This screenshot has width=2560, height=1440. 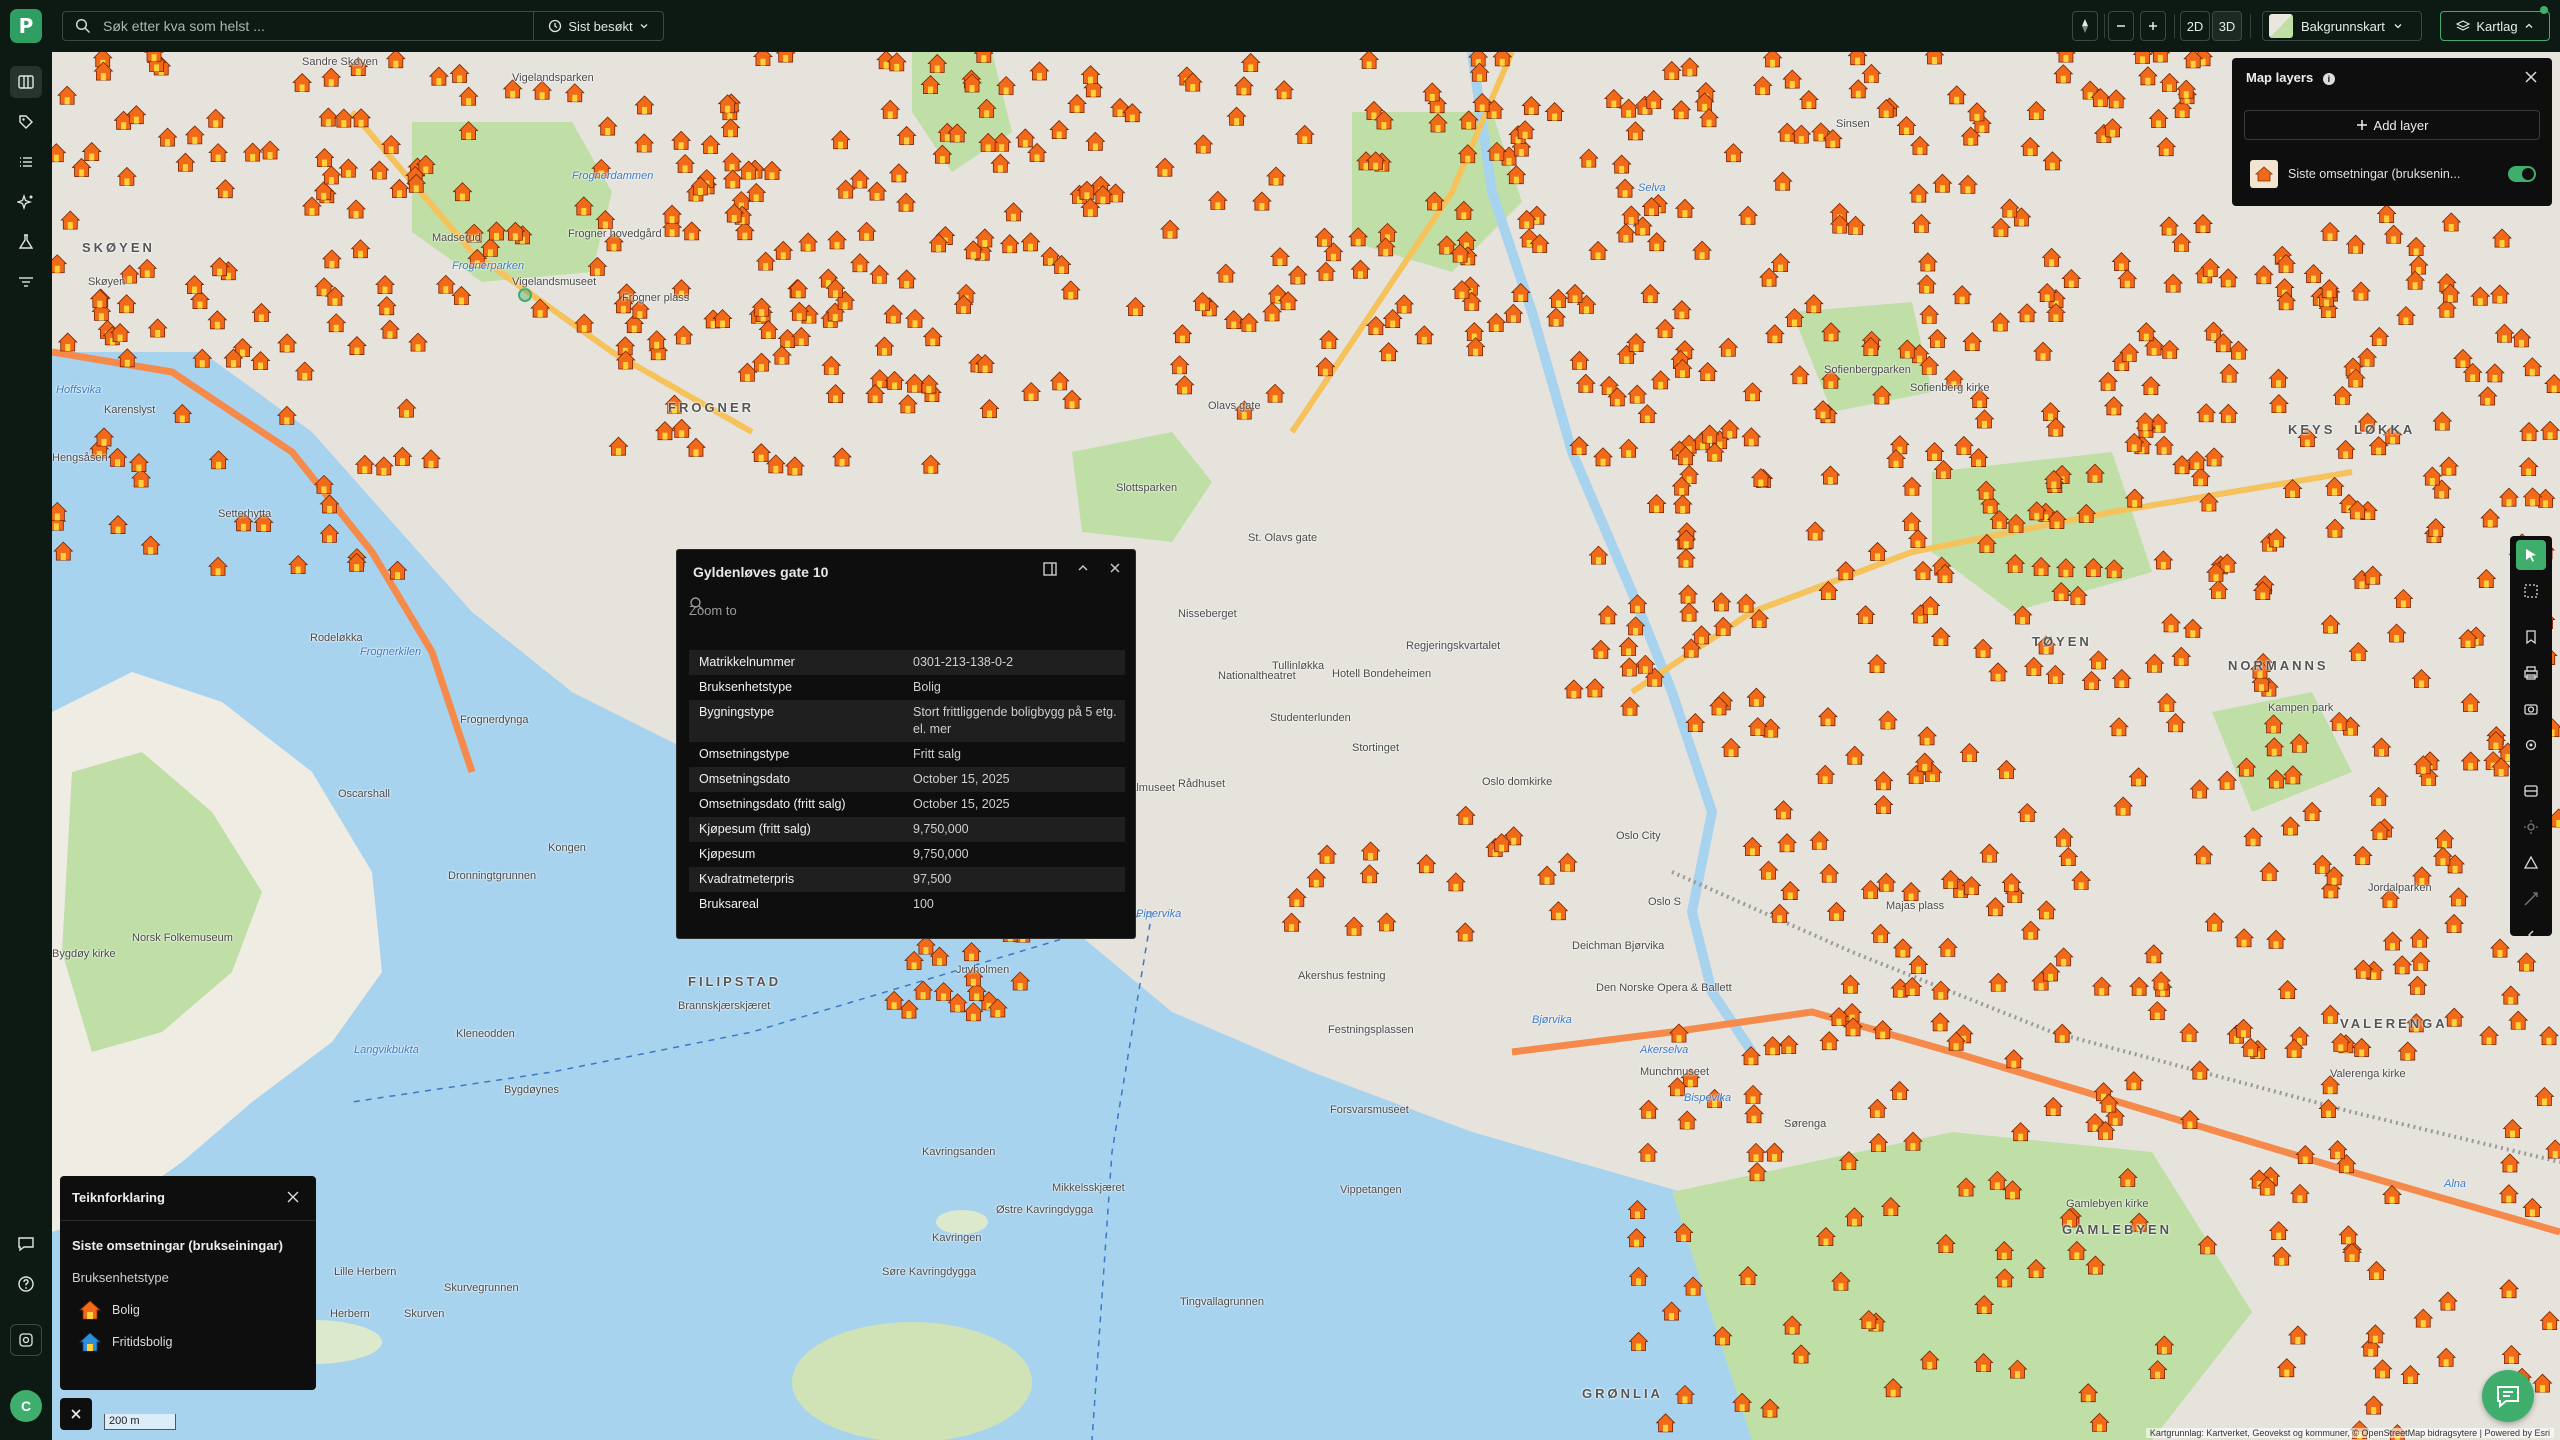 I want to click on info-icon: i, so click(x=2328, y=78).